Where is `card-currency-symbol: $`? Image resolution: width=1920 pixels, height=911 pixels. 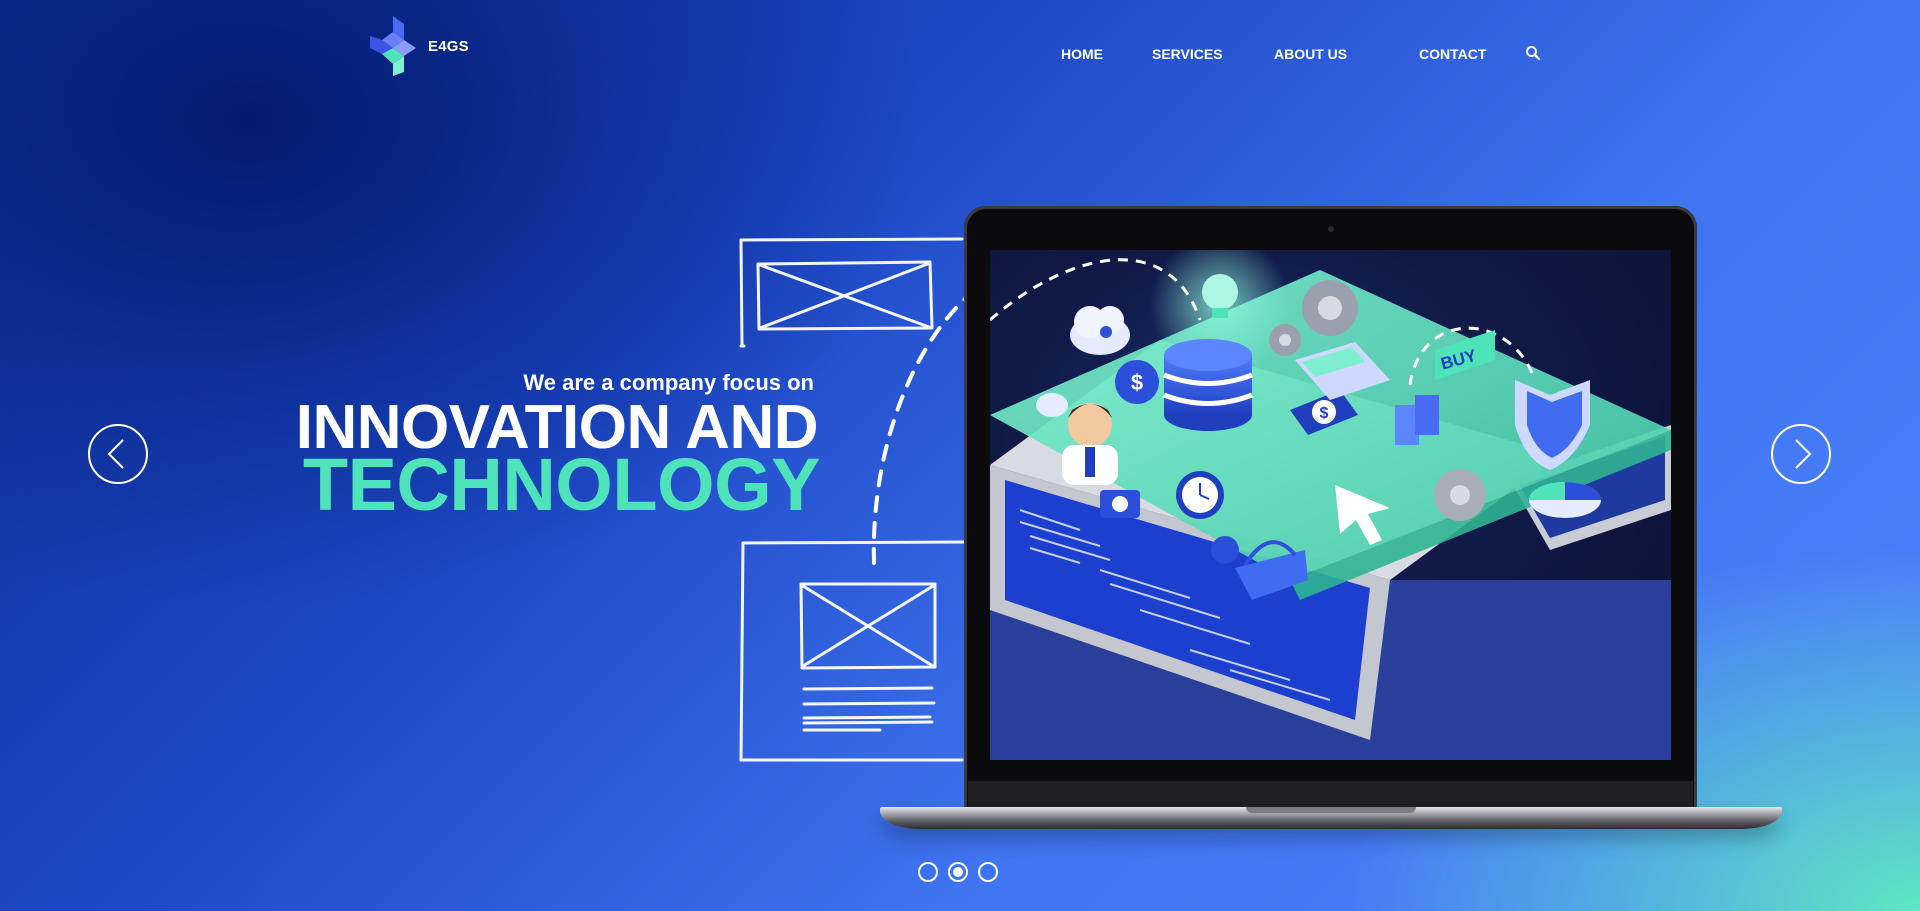 card-currency-symbol: $ is located at coordinates (1324, 413).